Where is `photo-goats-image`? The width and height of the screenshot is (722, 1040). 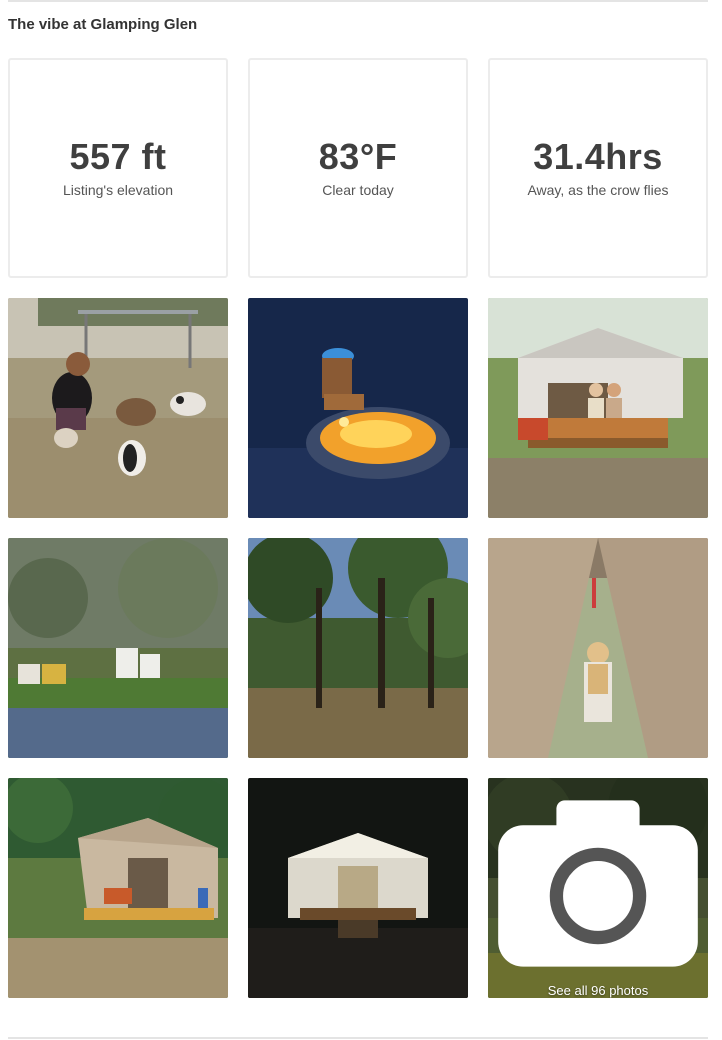
photo-goats-image is located at coordinates (118, 408).